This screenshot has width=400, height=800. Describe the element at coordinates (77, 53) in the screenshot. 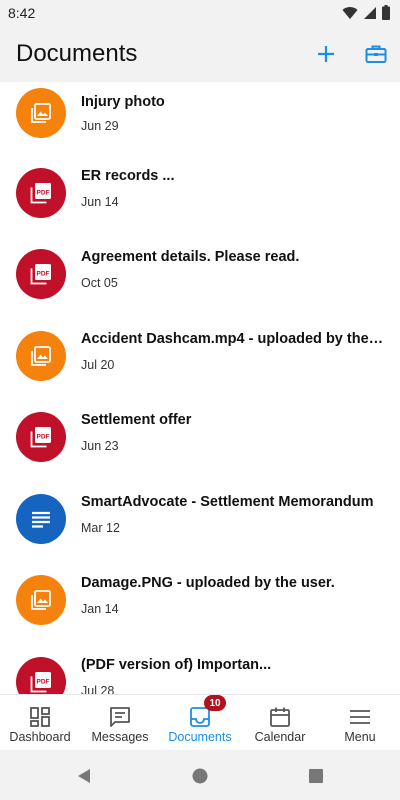

I see `page-title: Documents` at that location.